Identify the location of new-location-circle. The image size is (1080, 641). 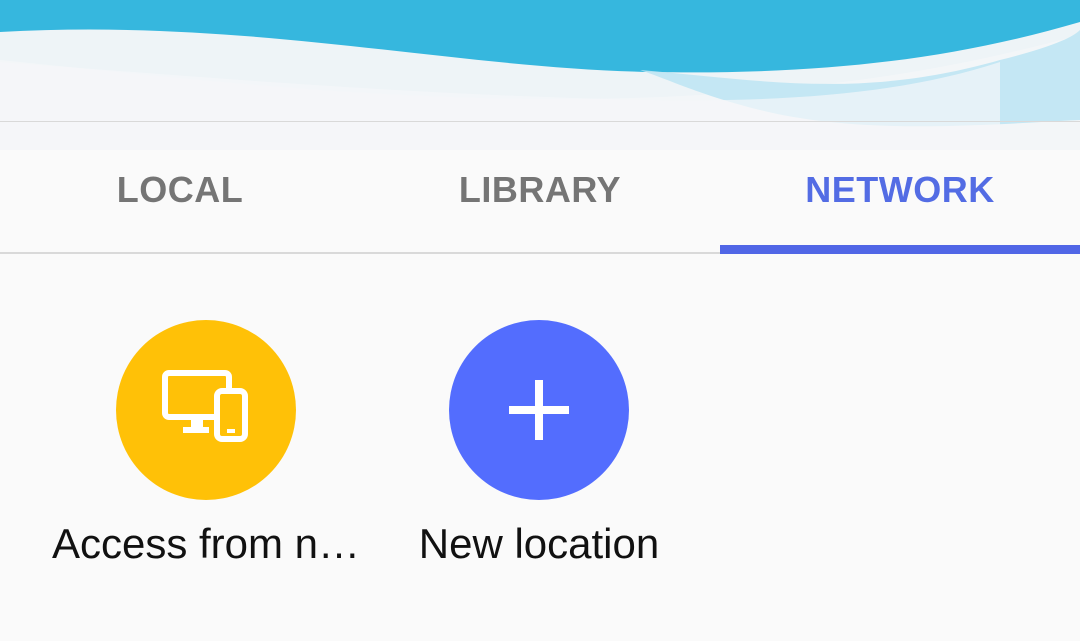
(539, 410).